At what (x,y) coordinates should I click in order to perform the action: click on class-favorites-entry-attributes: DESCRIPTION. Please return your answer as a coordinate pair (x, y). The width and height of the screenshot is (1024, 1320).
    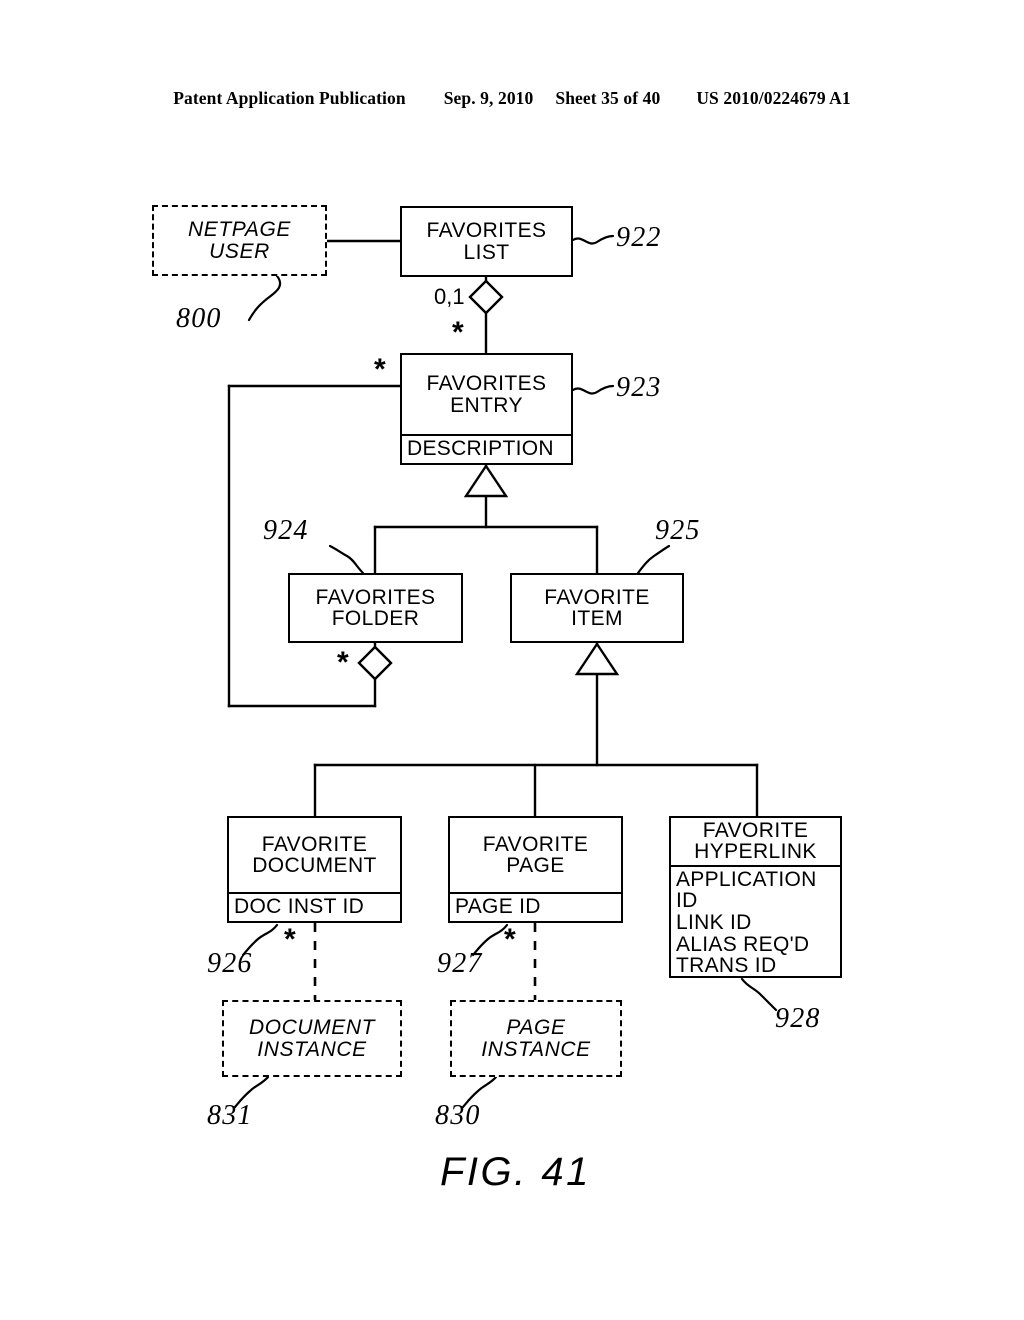
    Looking at the image, I should click on (486, 448).